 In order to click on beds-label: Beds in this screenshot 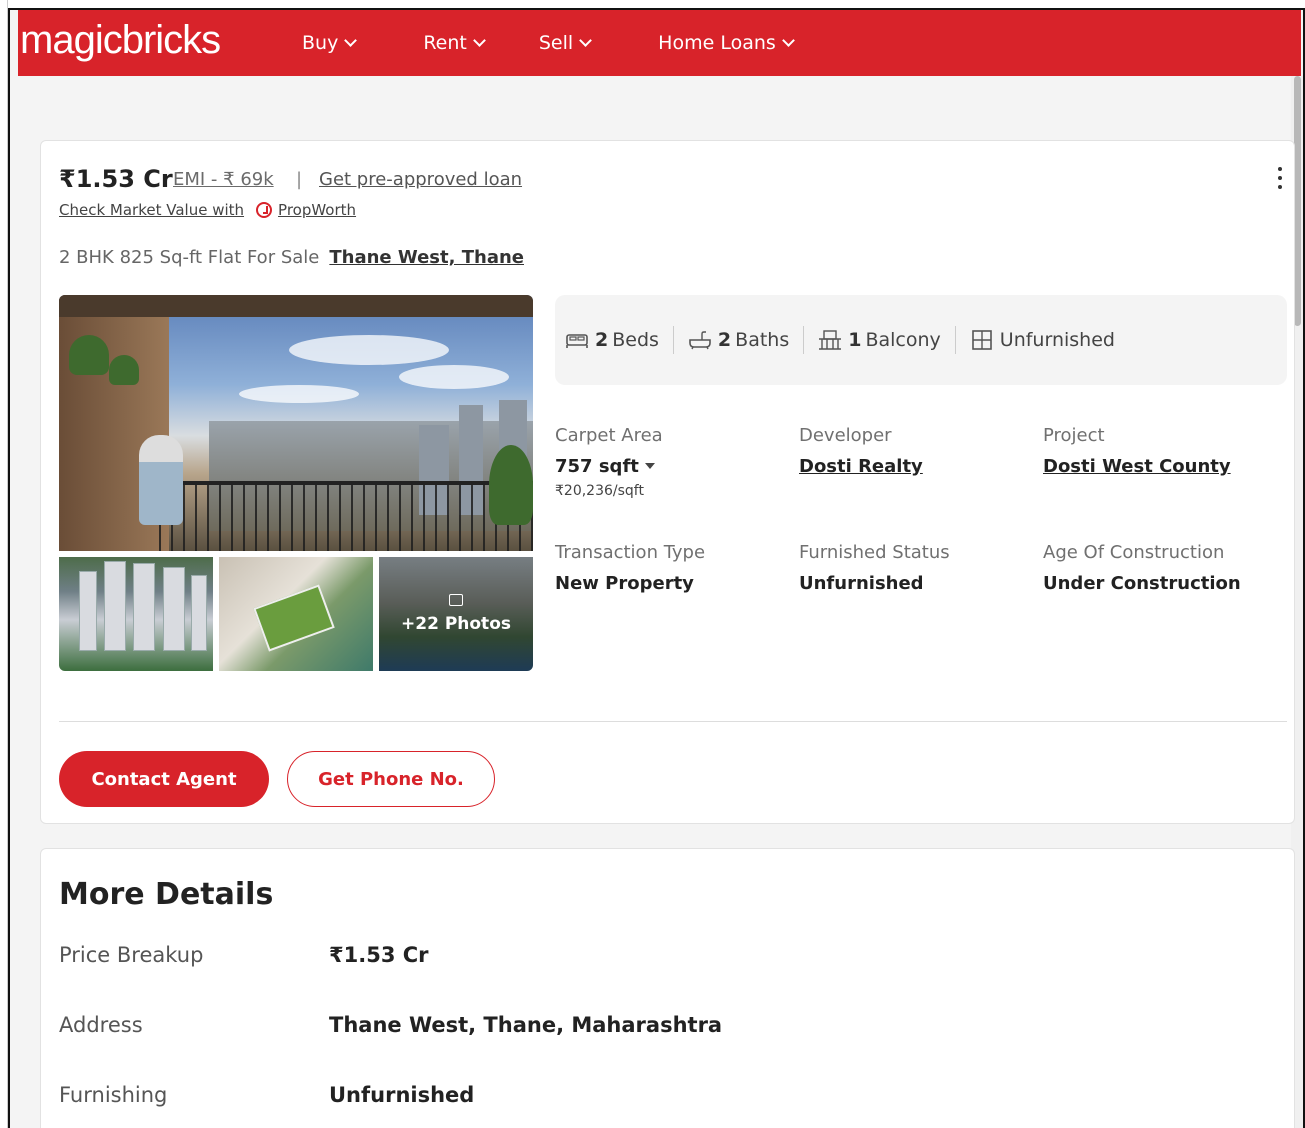, I will do `click(635, 340)`.